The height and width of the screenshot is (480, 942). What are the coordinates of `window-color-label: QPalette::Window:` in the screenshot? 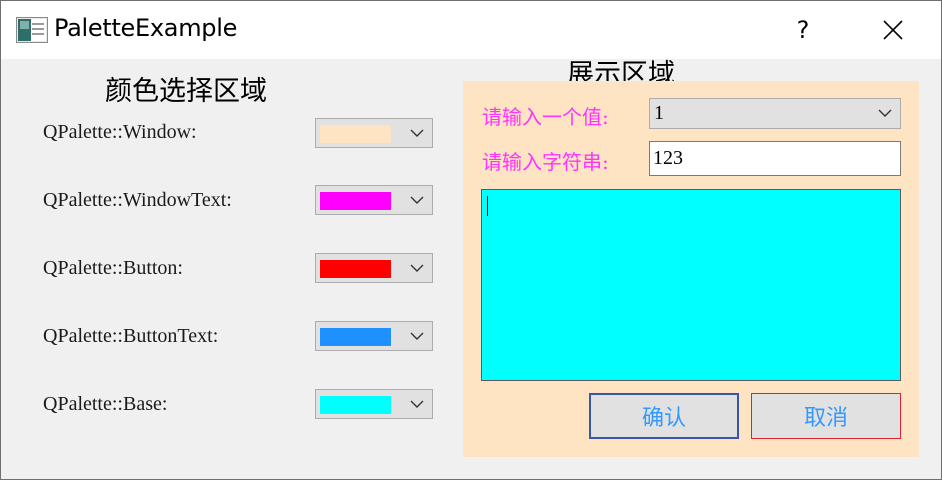 It's located at (120, 132).